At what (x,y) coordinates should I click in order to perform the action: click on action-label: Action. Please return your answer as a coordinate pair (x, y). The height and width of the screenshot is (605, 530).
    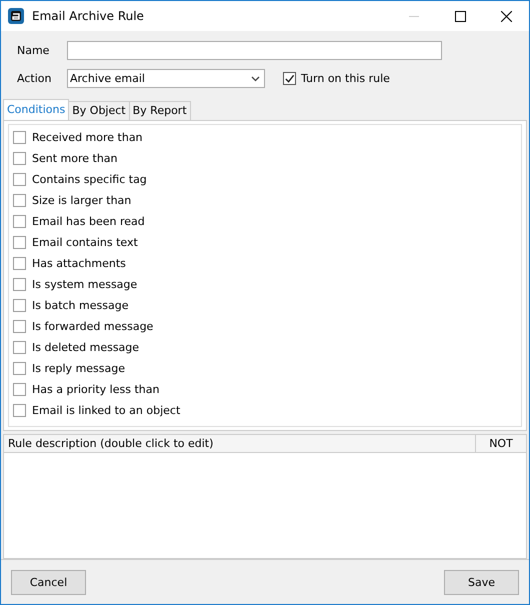
    Looking at the image, I should click on (34, 78).